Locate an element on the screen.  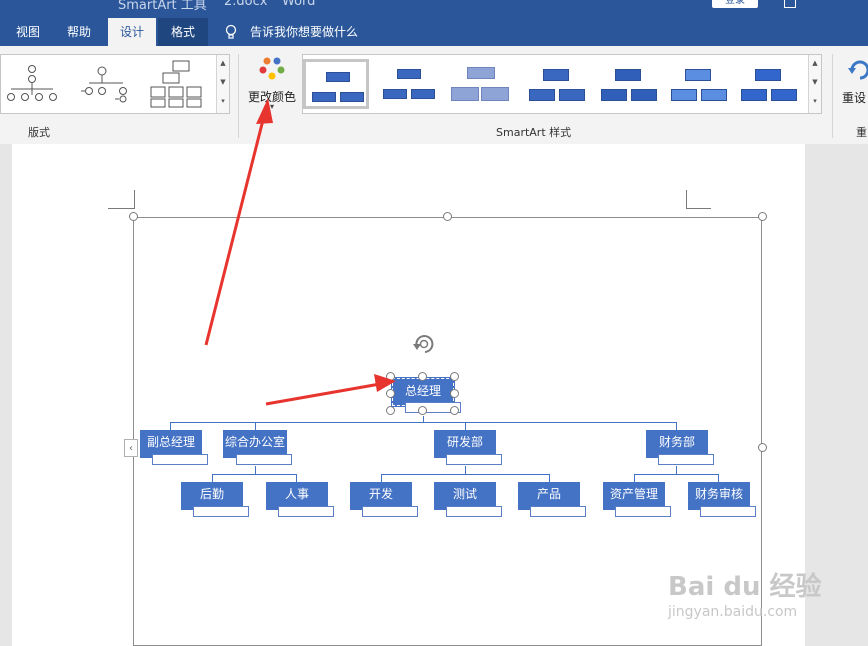
frame-handle-top-right is located at coordinates (762, 216).